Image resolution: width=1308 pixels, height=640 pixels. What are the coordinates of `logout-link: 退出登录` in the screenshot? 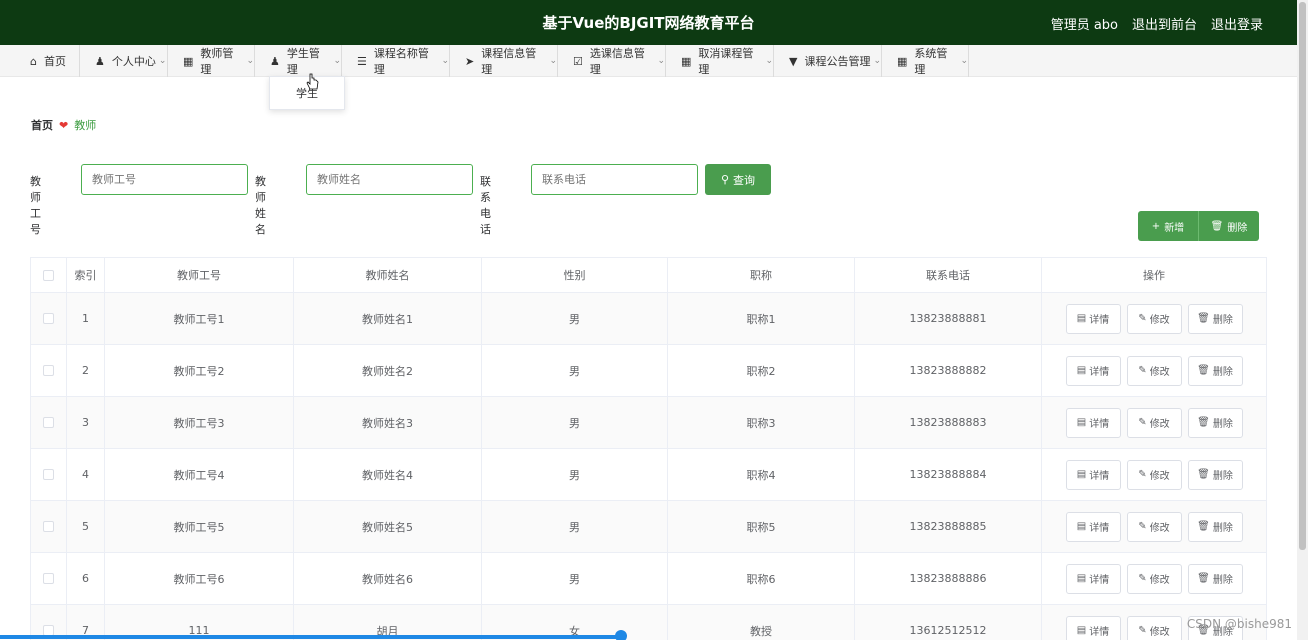 It's located at (1237, 23).